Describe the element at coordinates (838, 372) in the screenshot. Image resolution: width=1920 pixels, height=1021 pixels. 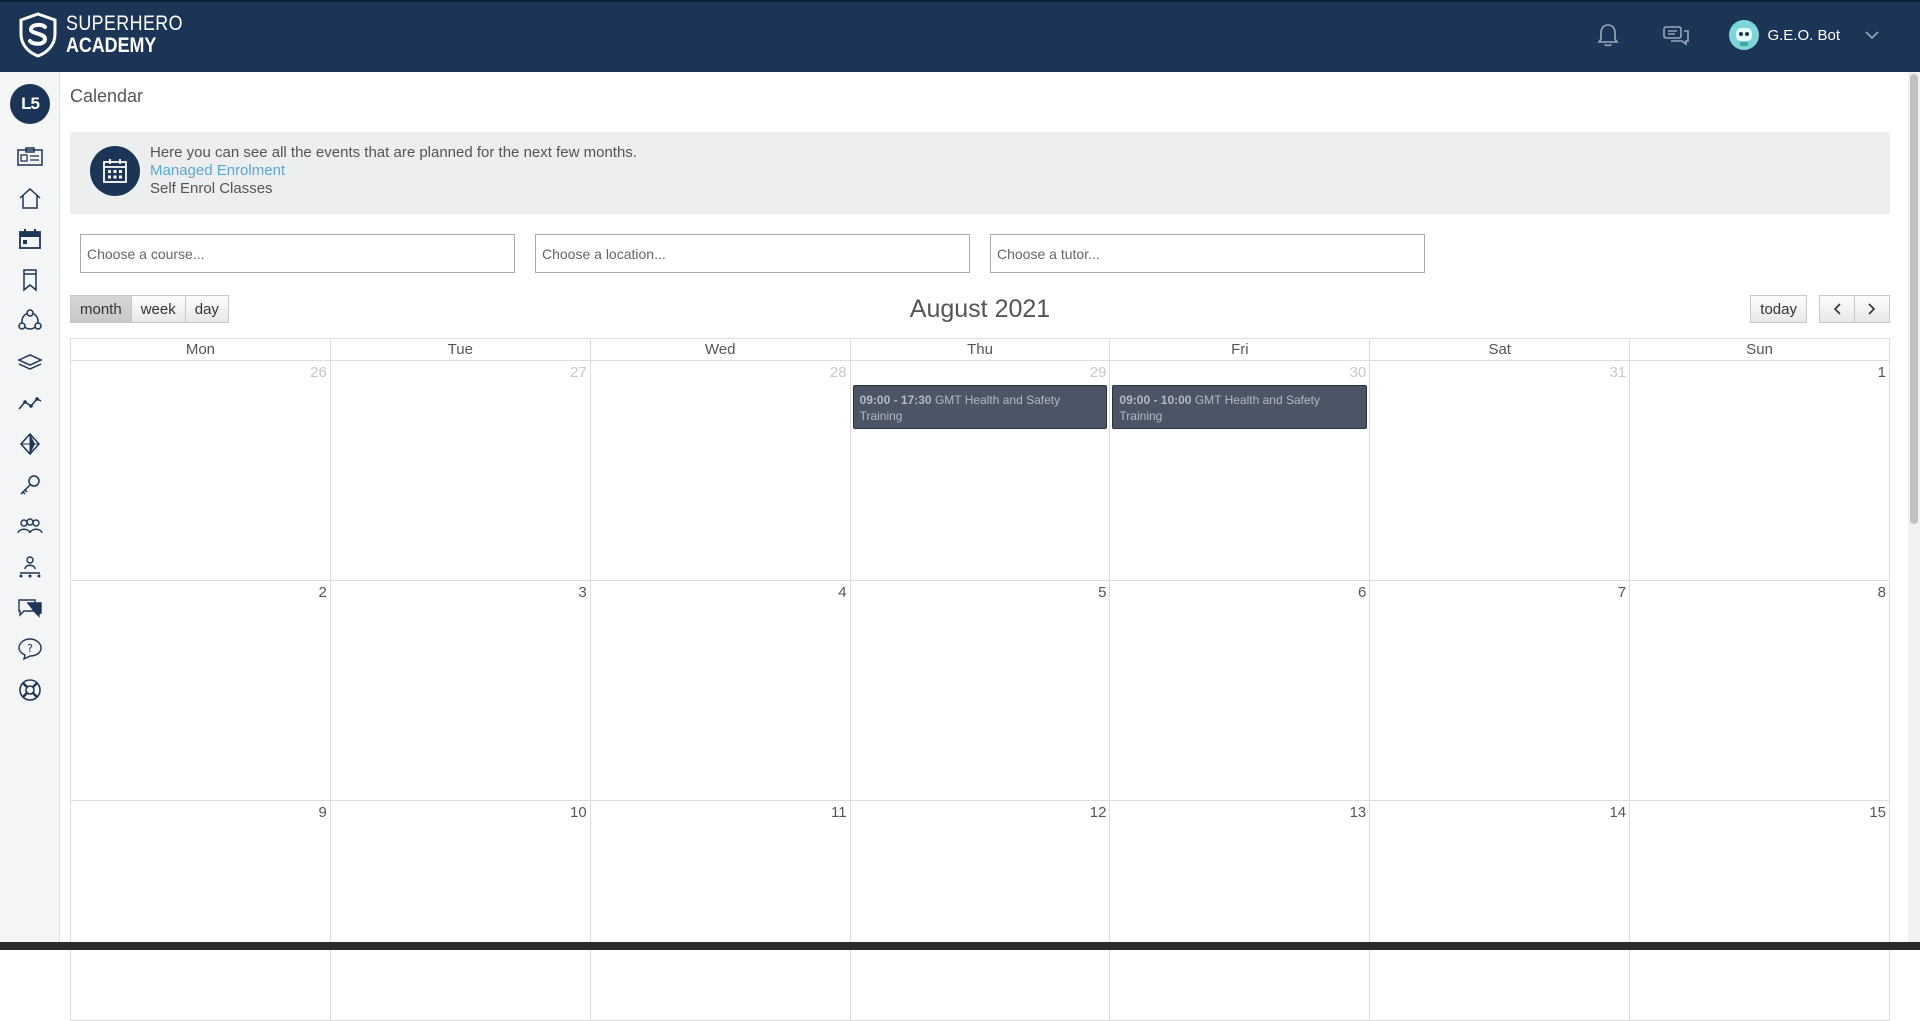
I see `day-number: 28` at that location.